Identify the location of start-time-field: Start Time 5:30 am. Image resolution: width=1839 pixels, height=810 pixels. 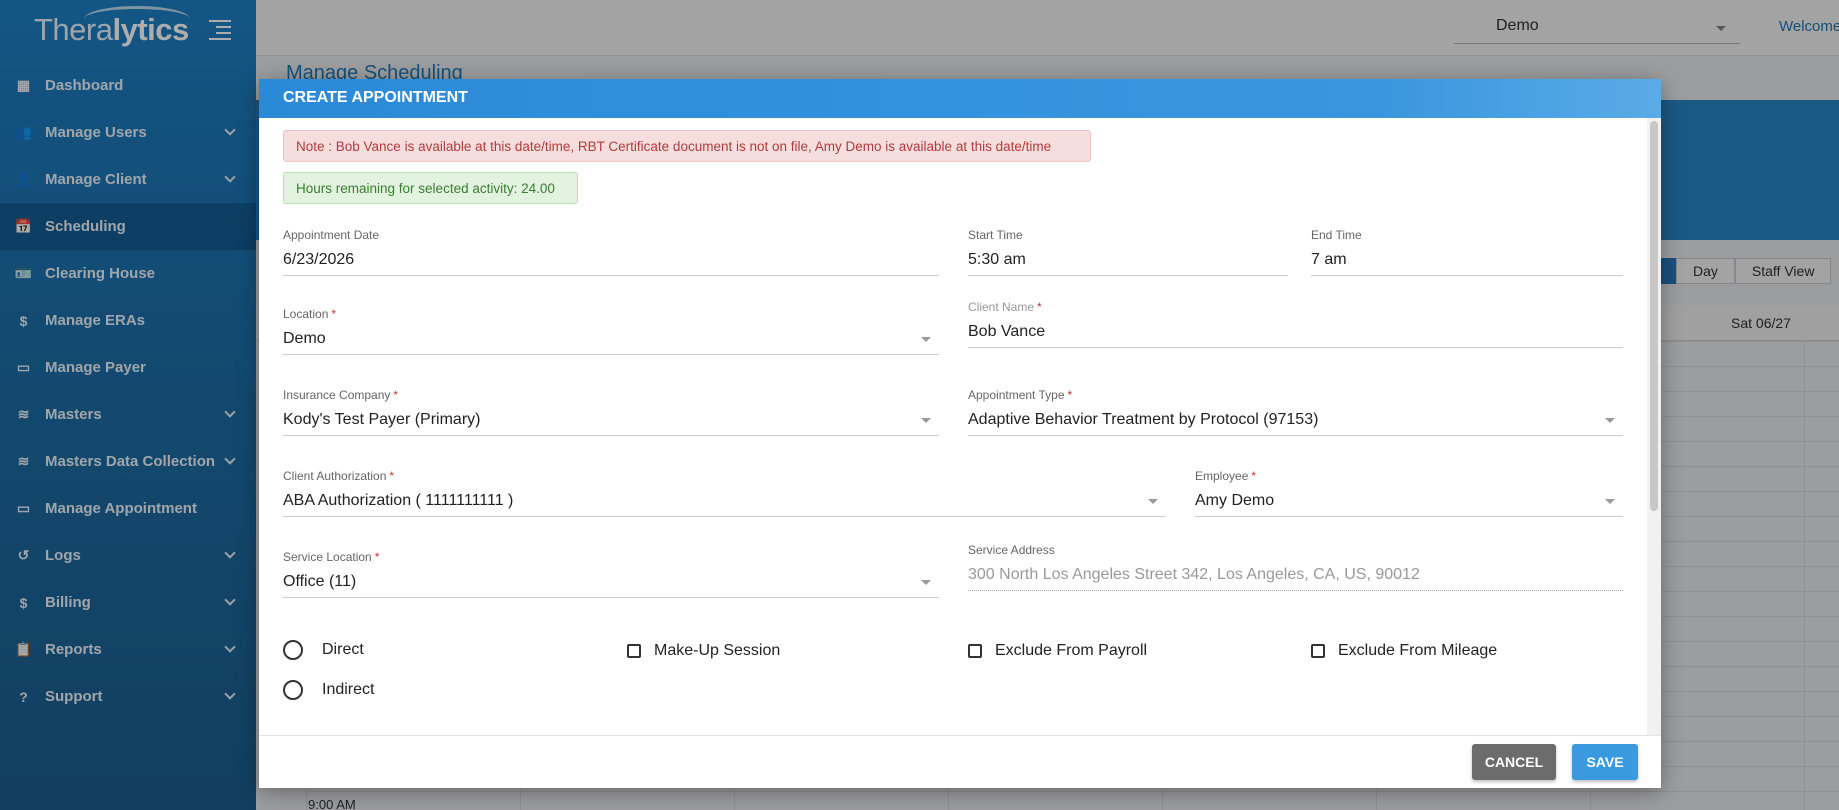
(1128, 252).